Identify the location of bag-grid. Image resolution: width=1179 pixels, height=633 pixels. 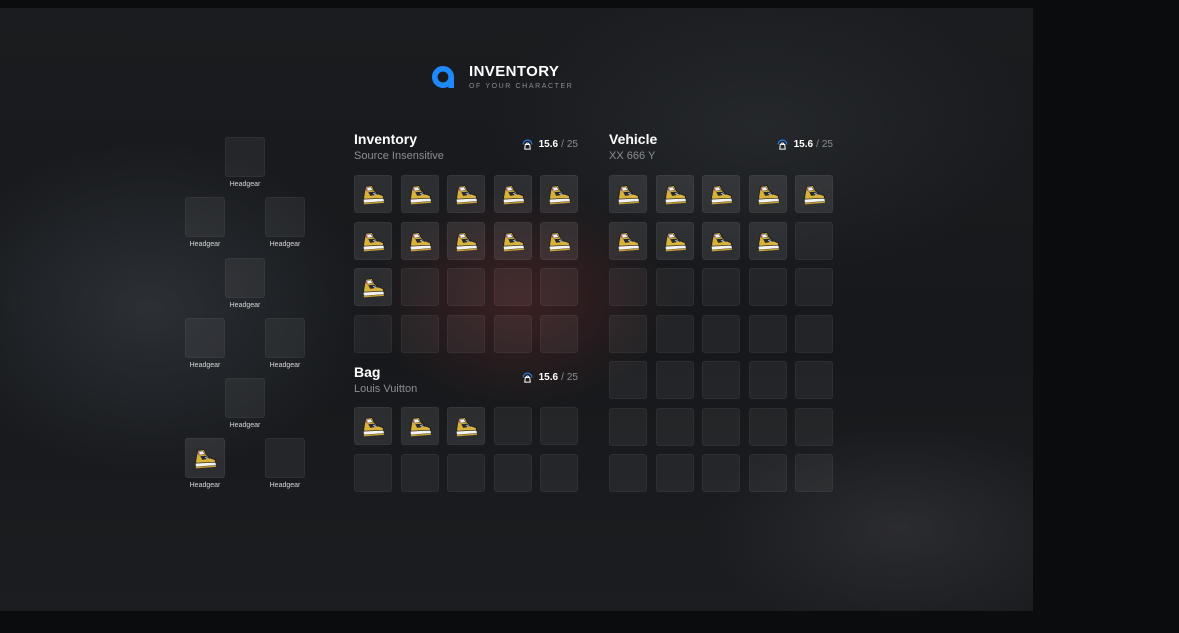
(466, 449).